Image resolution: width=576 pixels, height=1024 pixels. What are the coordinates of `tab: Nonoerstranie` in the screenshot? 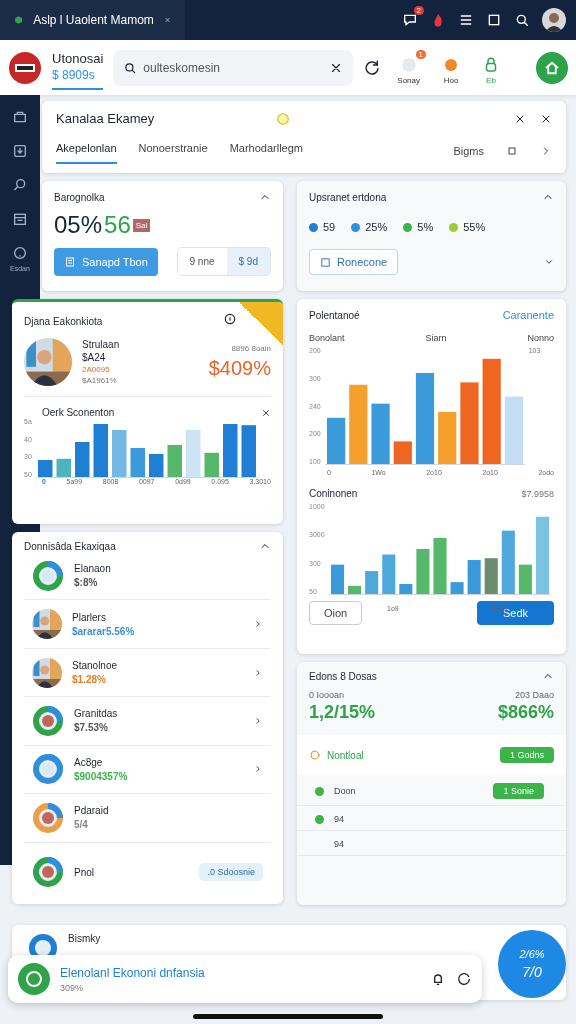 It's located at (173, 151).